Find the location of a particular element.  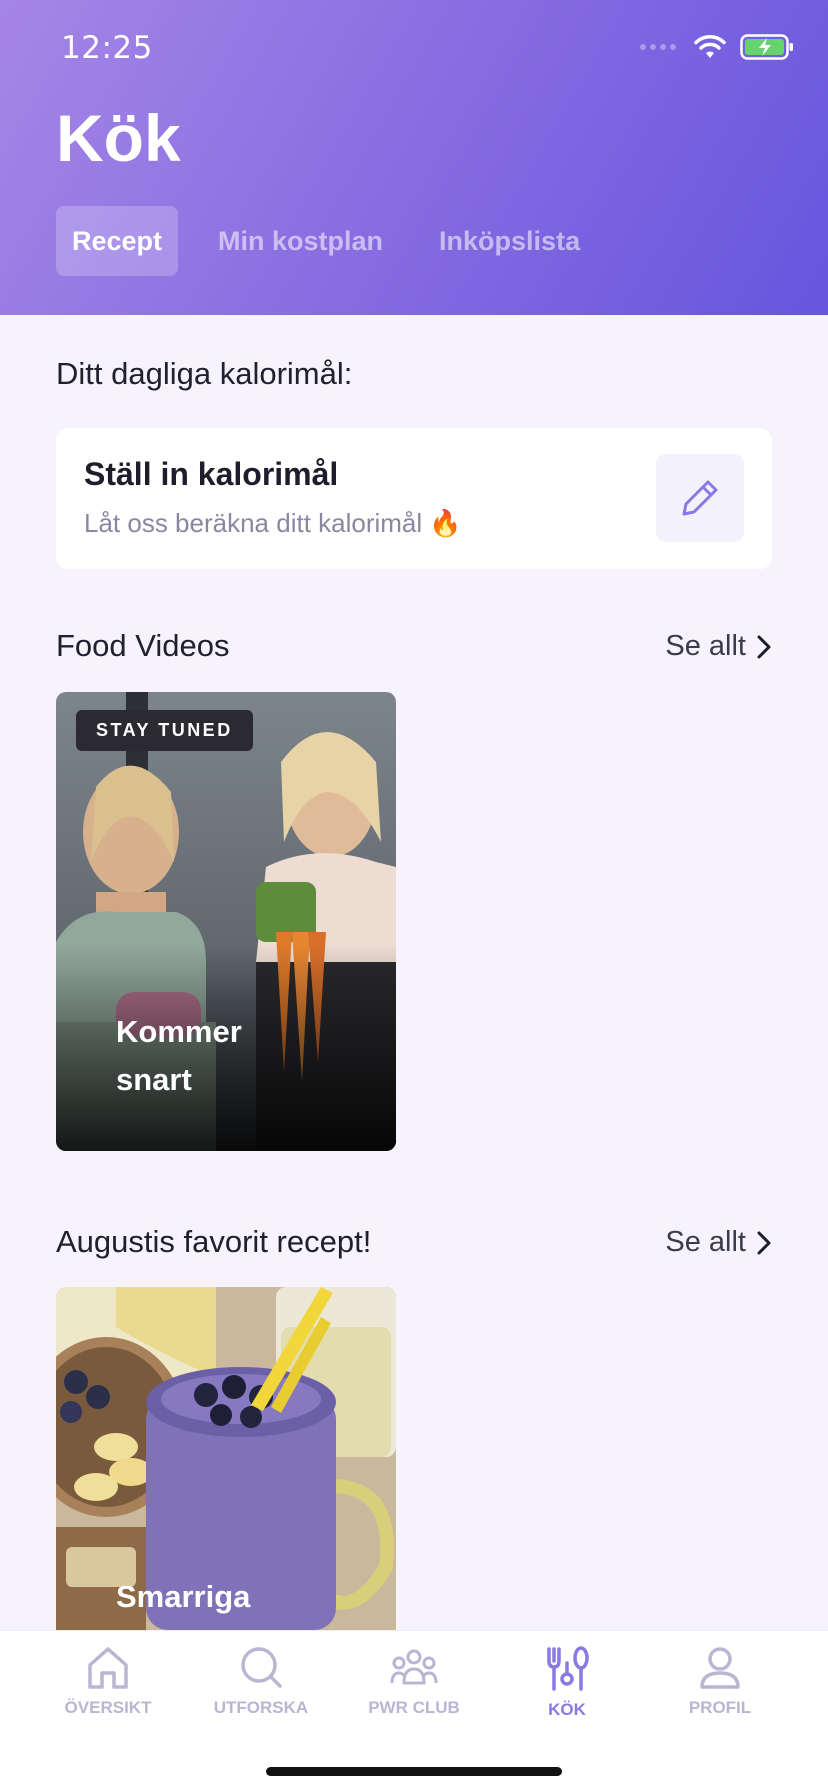

tabbar-label: ÖVERSIKT is located at coordinates (108, 1707).